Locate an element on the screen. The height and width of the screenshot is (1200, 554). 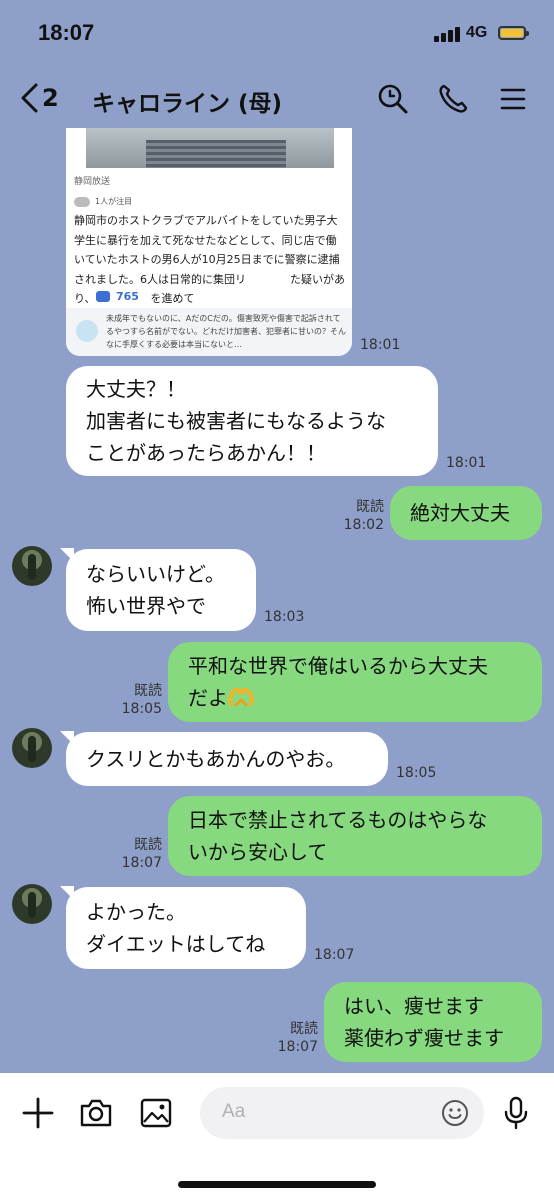
camera-icon is located at coordinates (96, 1113).